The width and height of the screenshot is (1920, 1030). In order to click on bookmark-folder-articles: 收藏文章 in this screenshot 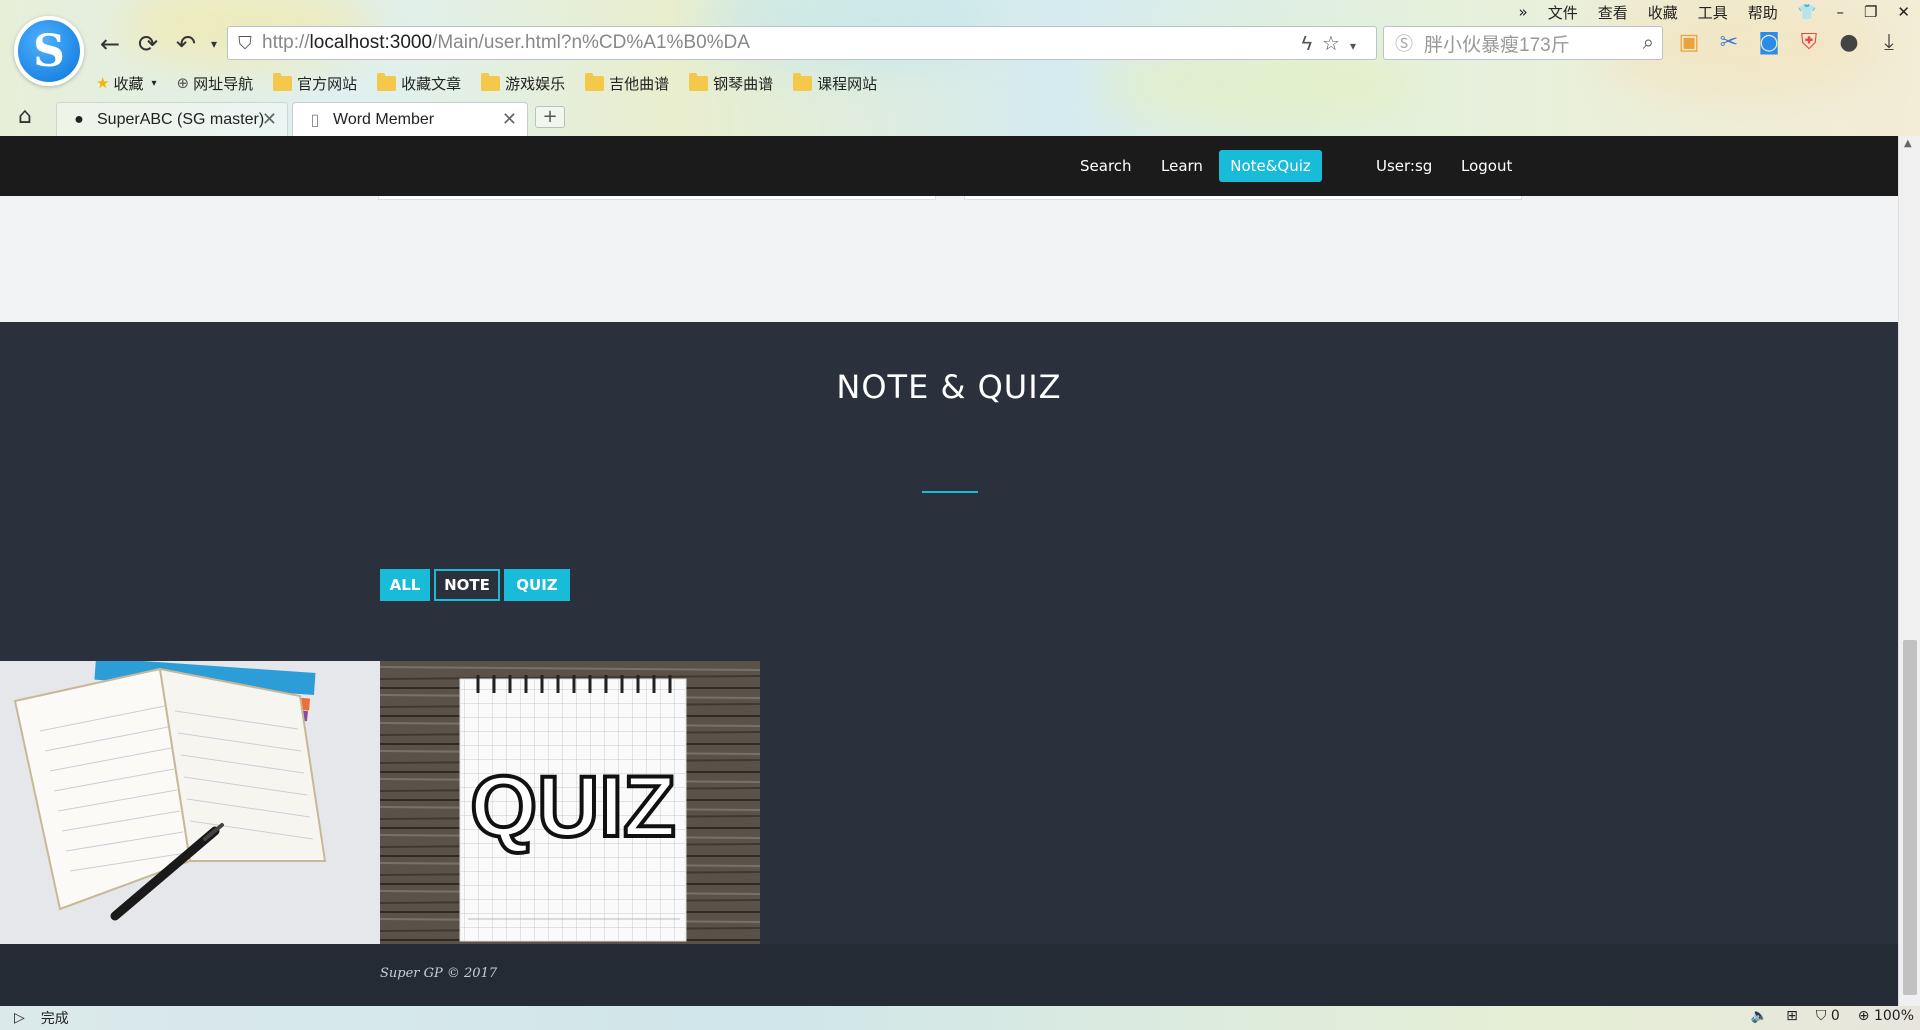, I will do `click(419, 83)`.